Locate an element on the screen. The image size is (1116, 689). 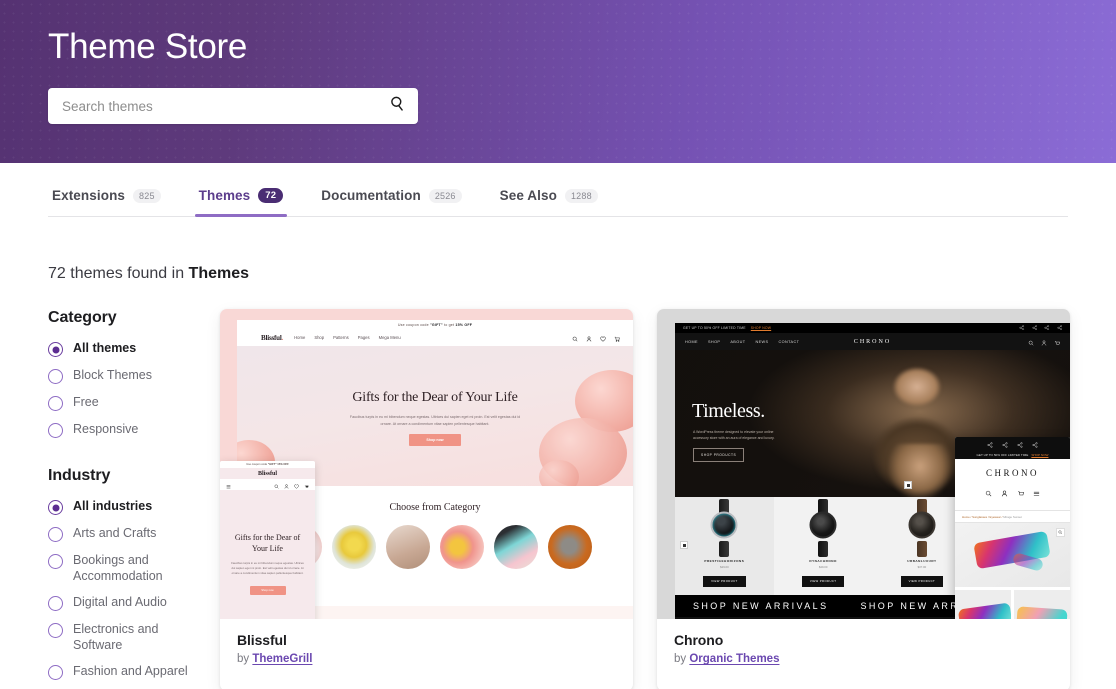
preview-cta-button: Shop now is located at coordinates (435, 440).